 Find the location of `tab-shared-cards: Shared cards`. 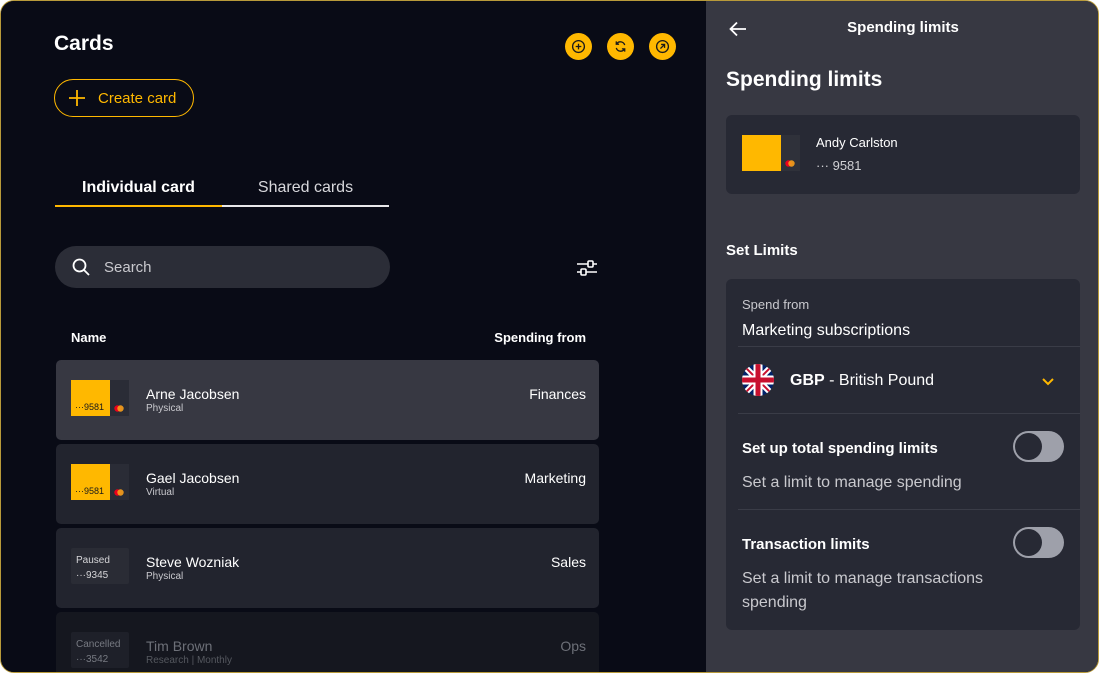

tab-shared-cards: Shared cards is located at coordinates (305, 188).